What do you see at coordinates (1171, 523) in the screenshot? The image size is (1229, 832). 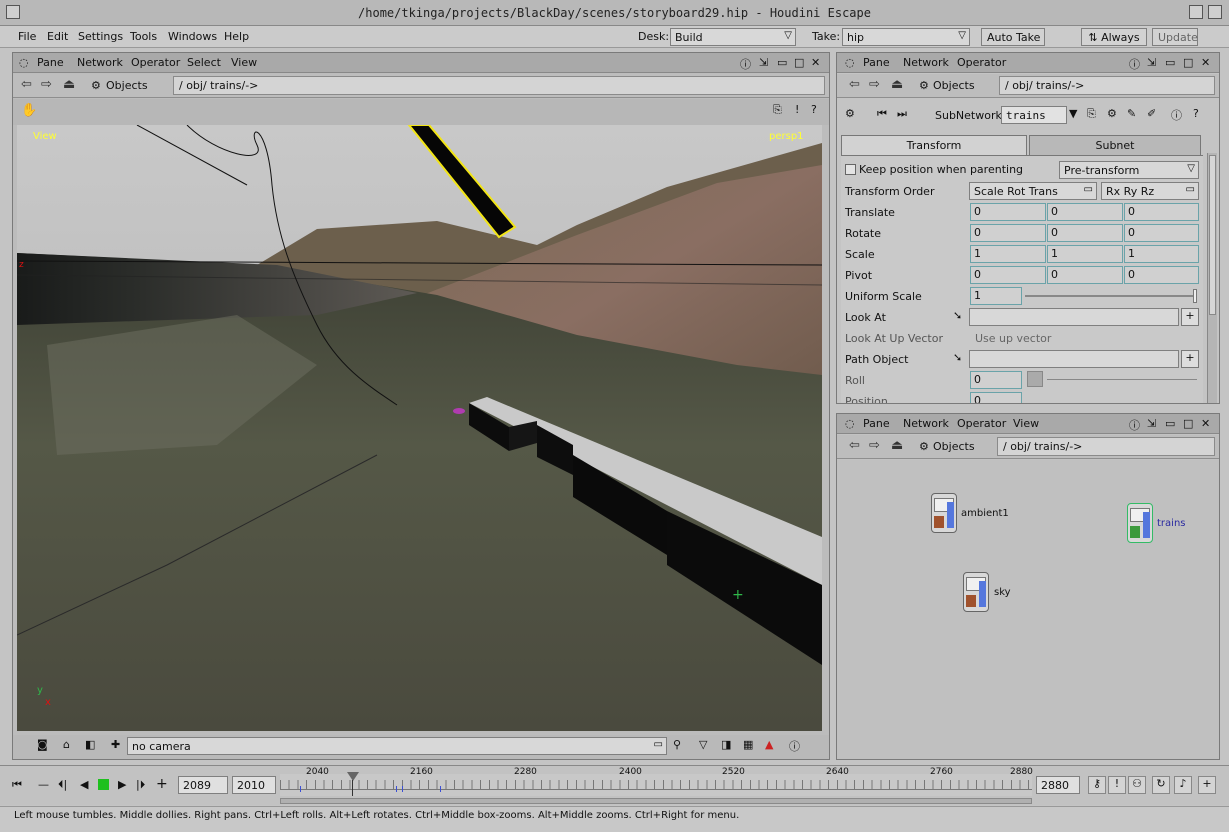 I see `node-label-trains: trains` at bounding box center [1171, 523].